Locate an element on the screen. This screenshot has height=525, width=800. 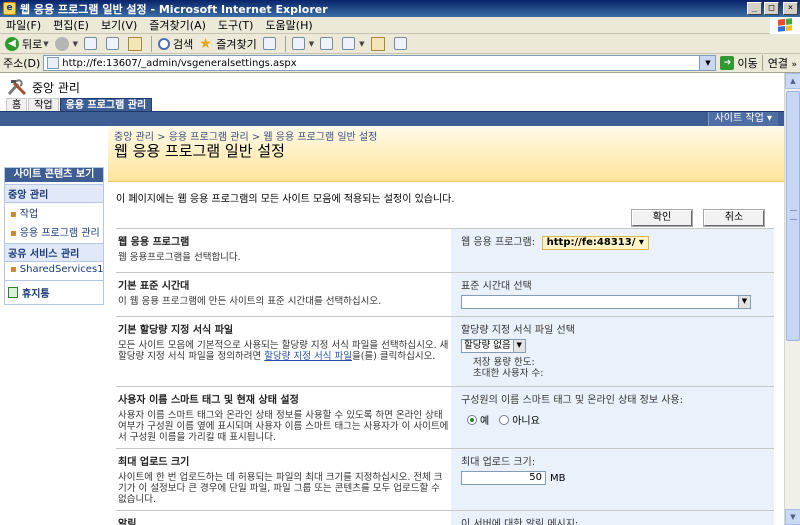
time-zone-label: 표준 시간대 선택 is located at coordinates (496, 286).